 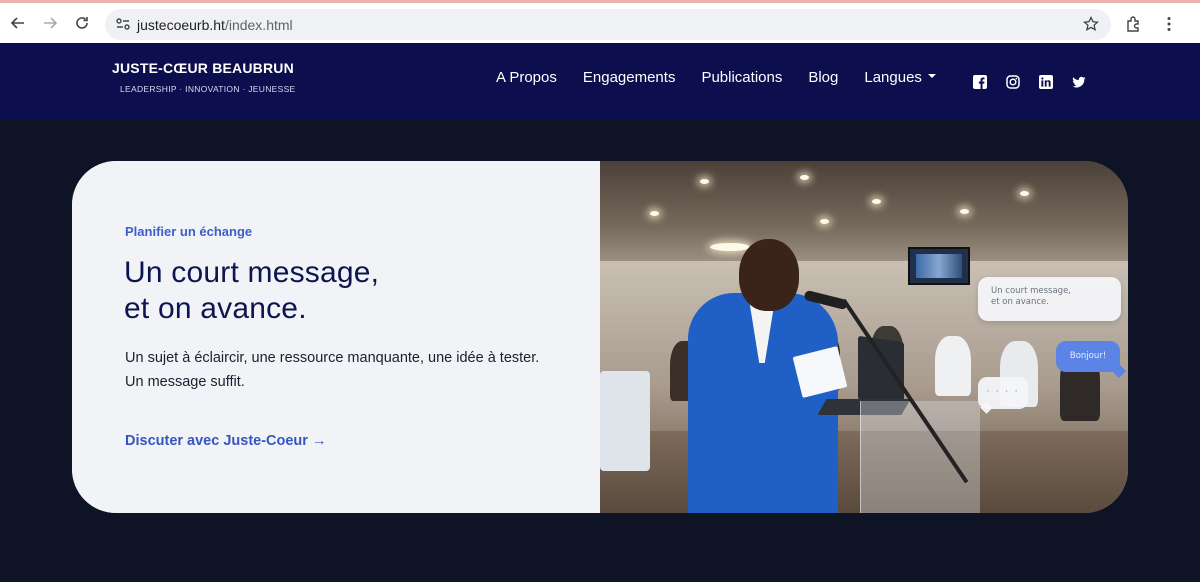 I want to click on speaker-head, so click(x=769, y=275).